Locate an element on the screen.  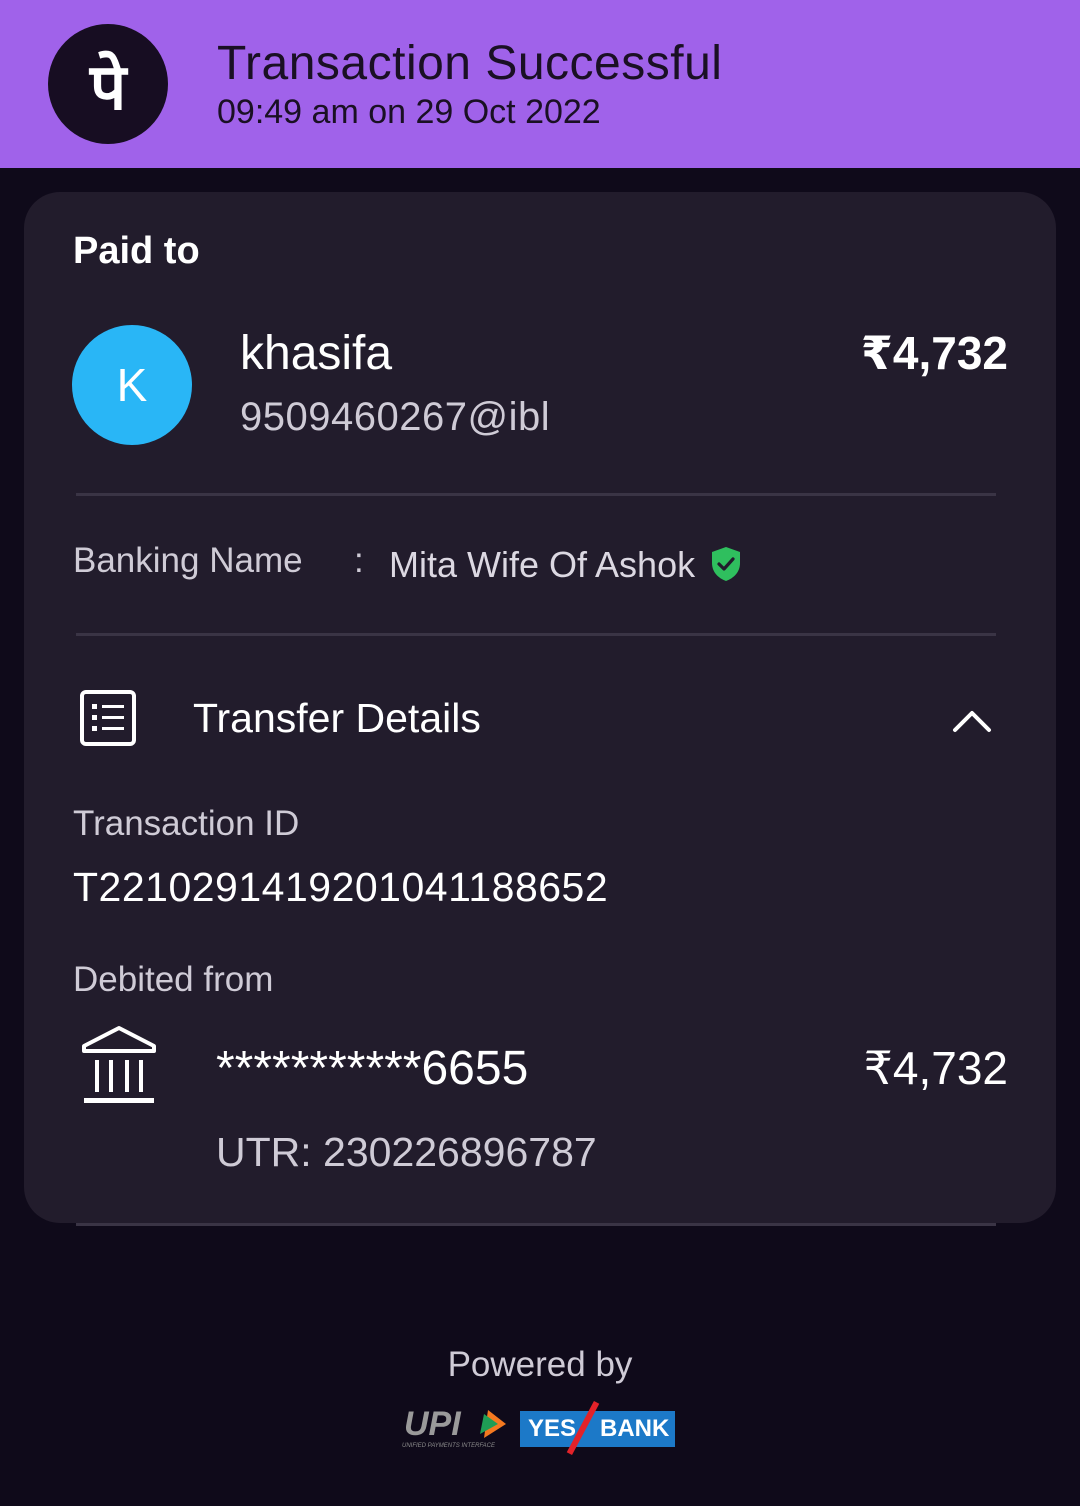
phonepe-logo: पे is located at coordinates (108, 84).